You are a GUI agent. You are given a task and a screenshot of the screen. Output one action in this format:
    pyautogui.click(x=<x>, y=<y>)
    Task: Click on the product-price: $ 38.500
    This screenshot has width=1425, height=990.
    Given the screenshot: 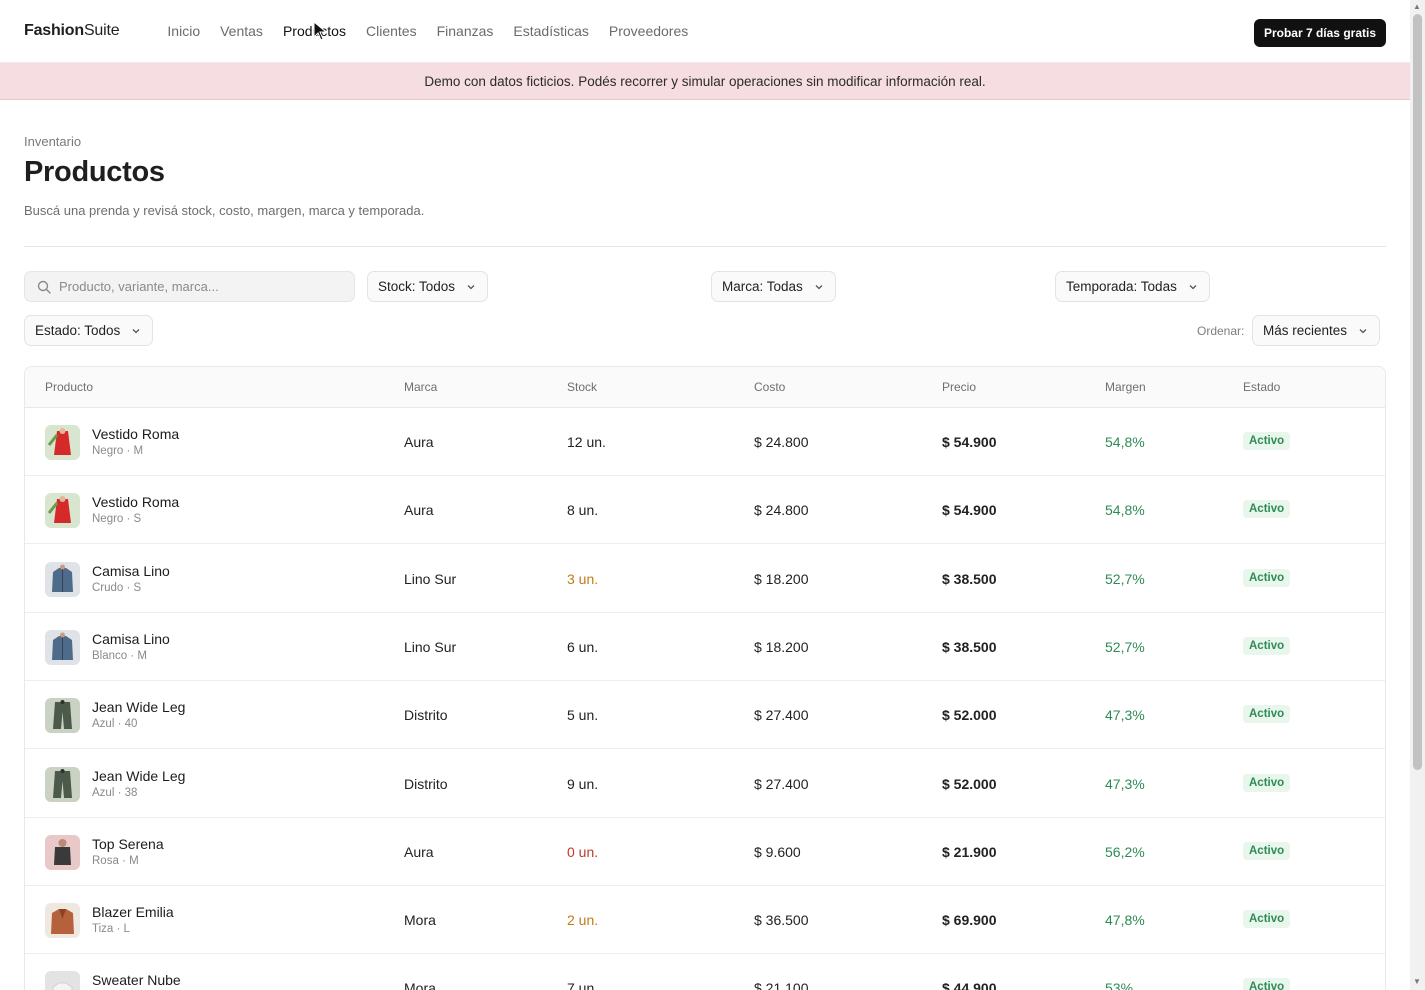 What is the action you would take?
    pyautogui.click(x=969, y=578)
    